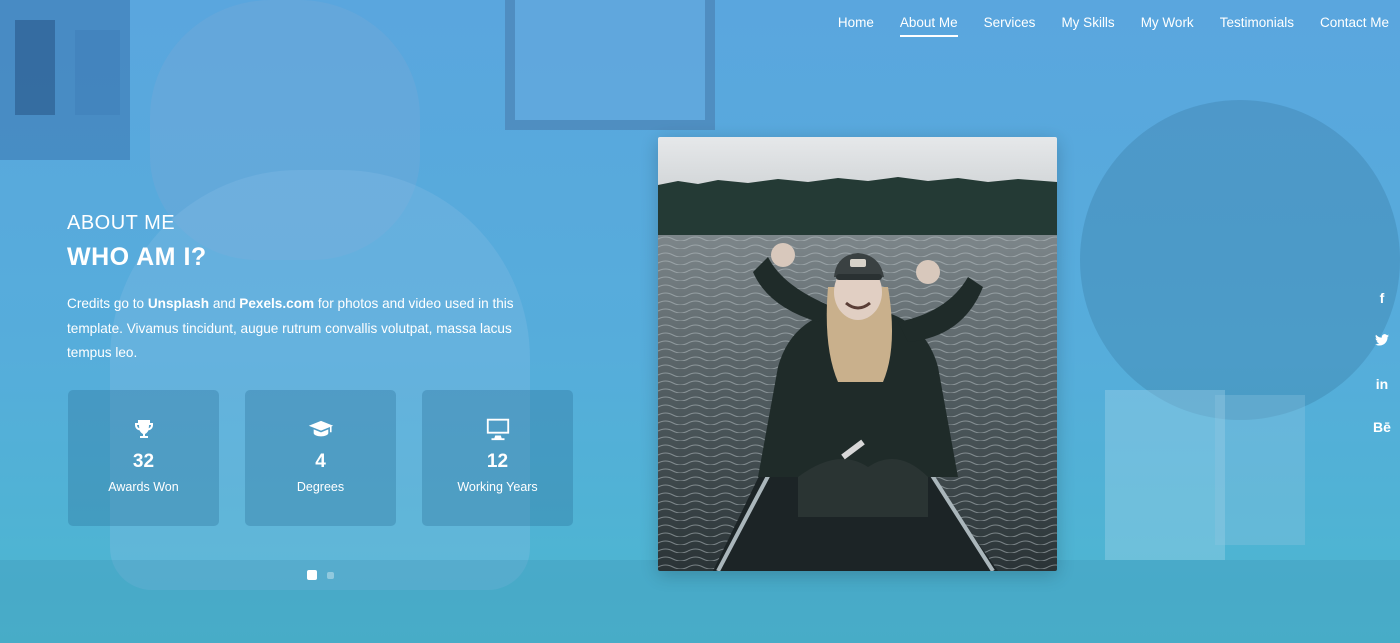 The height and width of the screenshot is (643, 1400). What do you see at coordinates (144, 429) in the screenshot?
I see `trophy-icon` at bounding box center [144, 429].